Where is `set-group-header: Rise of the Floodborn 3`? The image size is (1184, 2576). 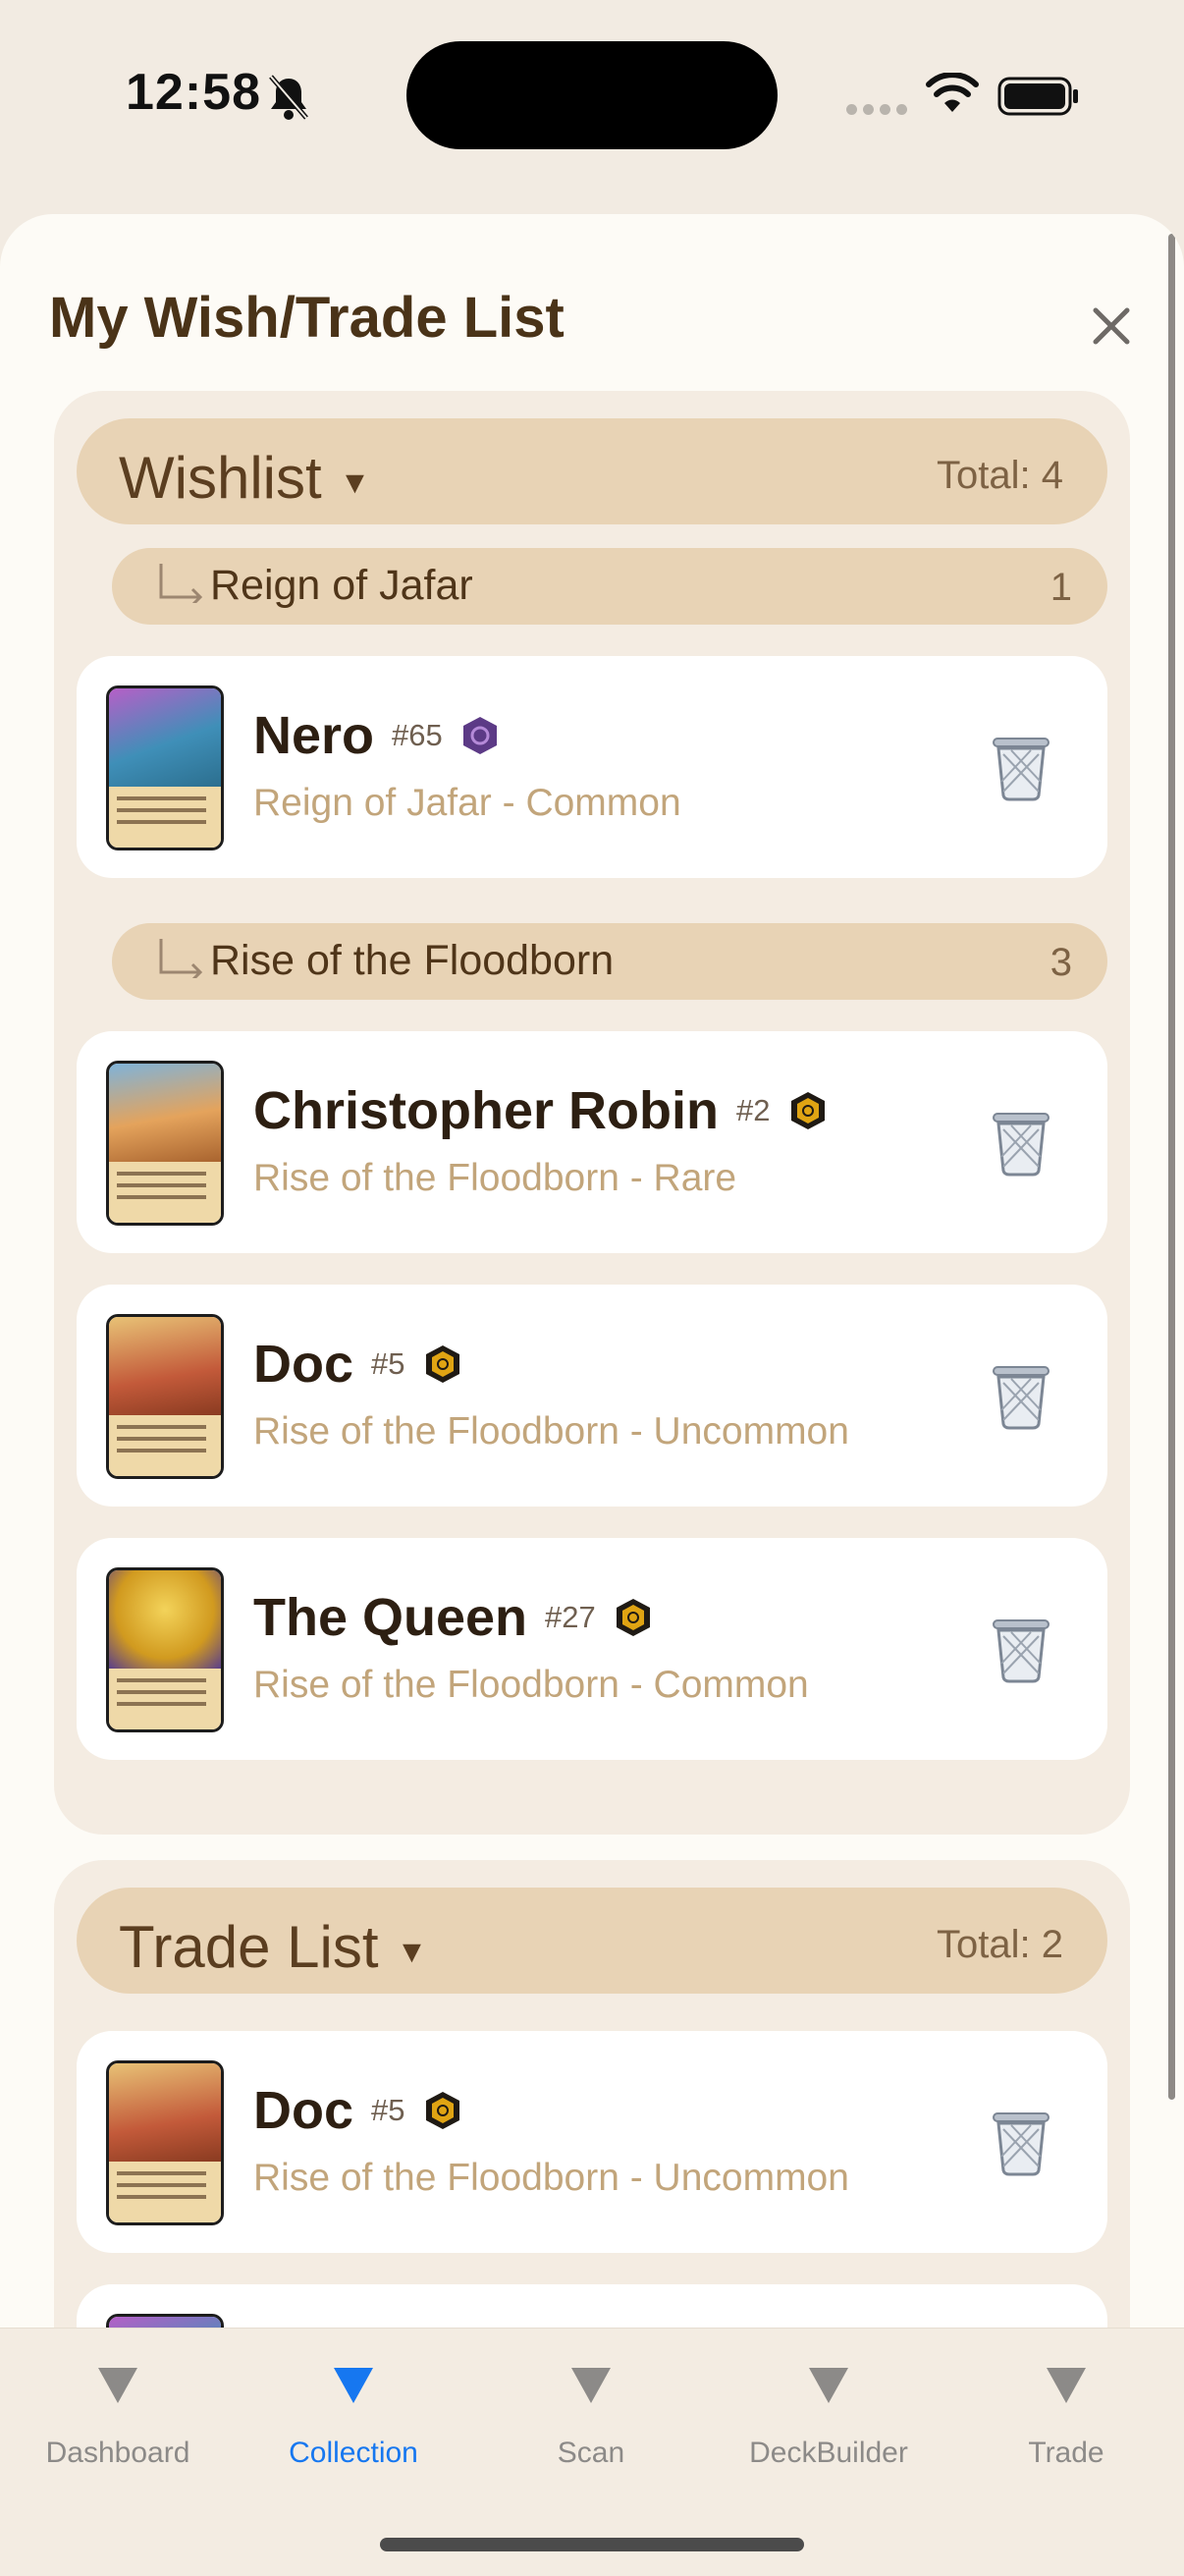 set-group-header: Rise of the Floodborn 3 is located at coordinates (609, 961).